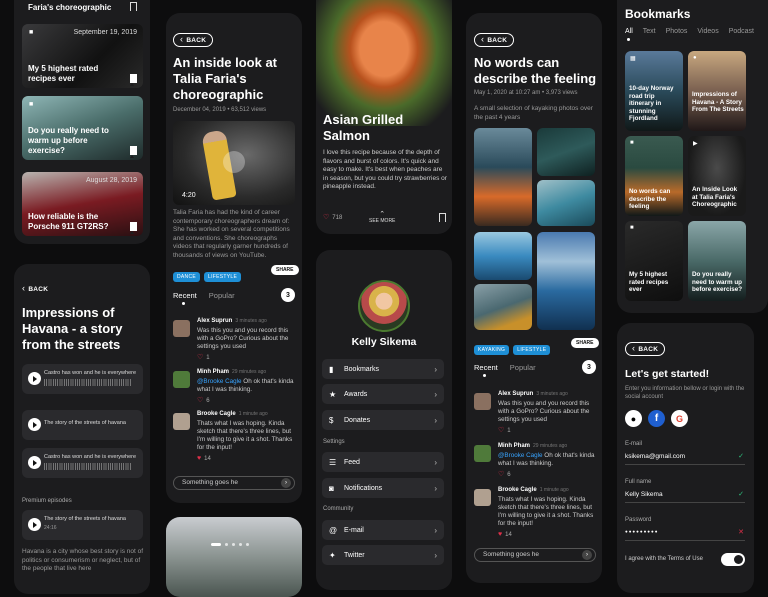  Describe the element at coordinates (383, 420) in the screenshot. I see `menu-donates: $ Donates ›` at that location.